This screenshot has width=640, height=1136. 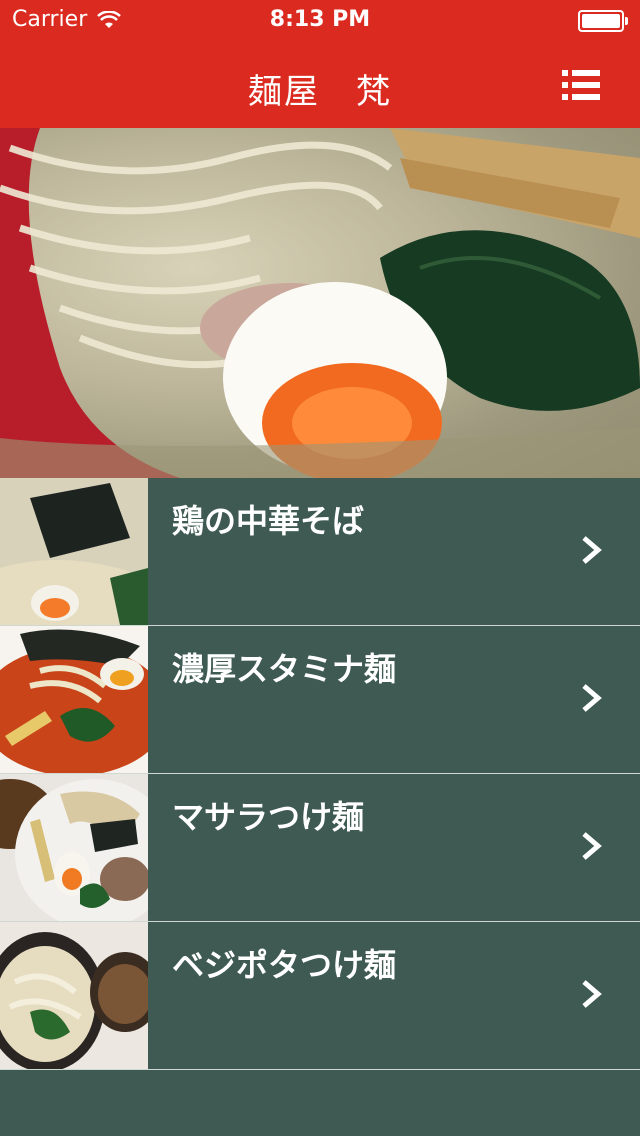 I want to click on item-title: ベジポタつけ麺, so click(x=284, y=965).